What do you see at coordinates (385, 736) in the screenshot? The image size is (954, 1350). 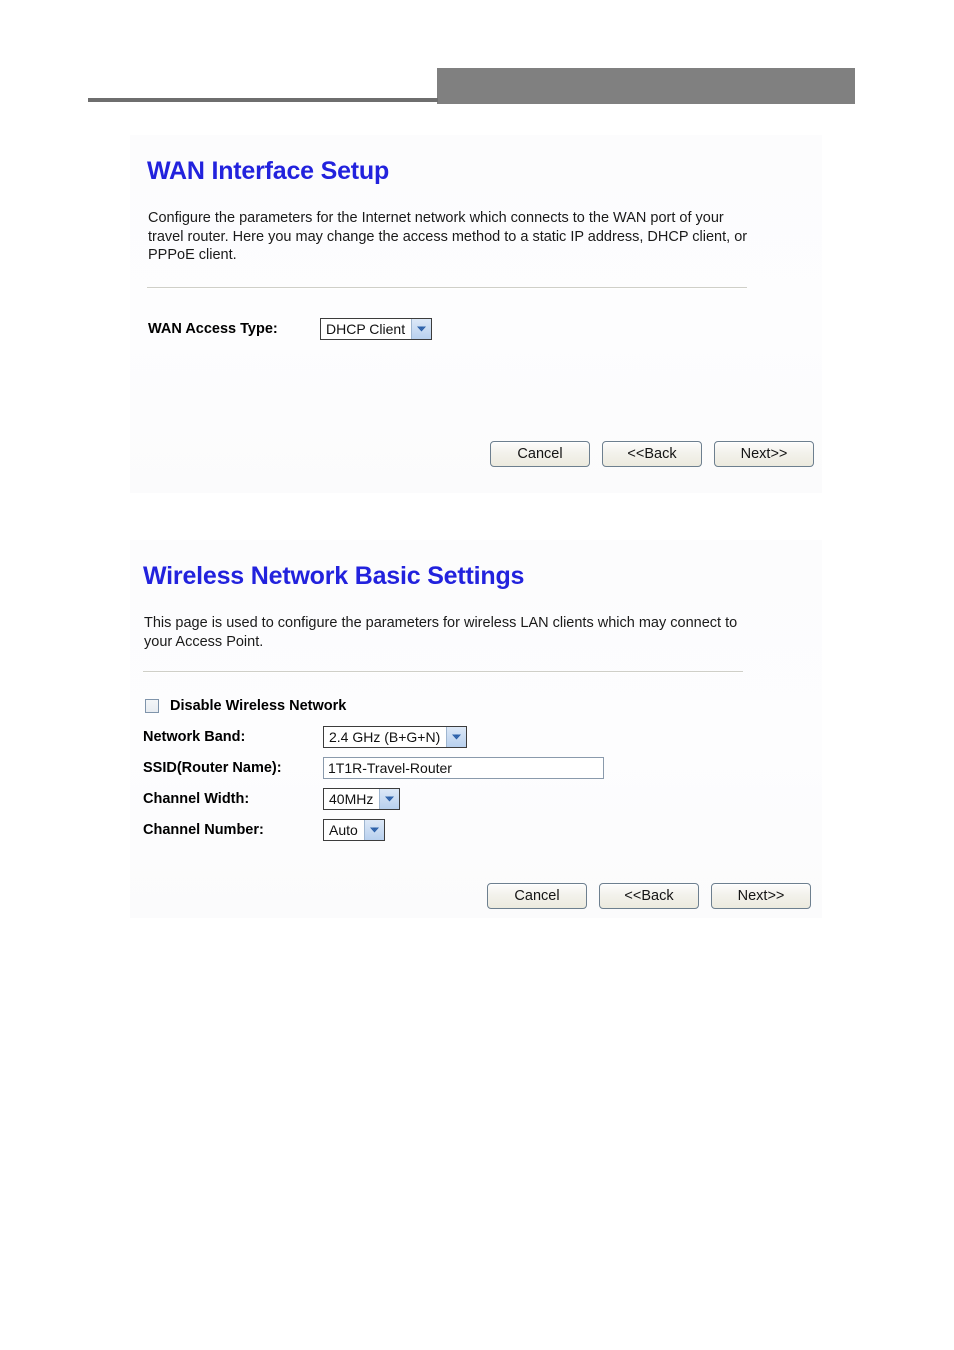 I see `network-band-value: 2.4 GHz (B+G+N)` at bounding box center [385, 736].